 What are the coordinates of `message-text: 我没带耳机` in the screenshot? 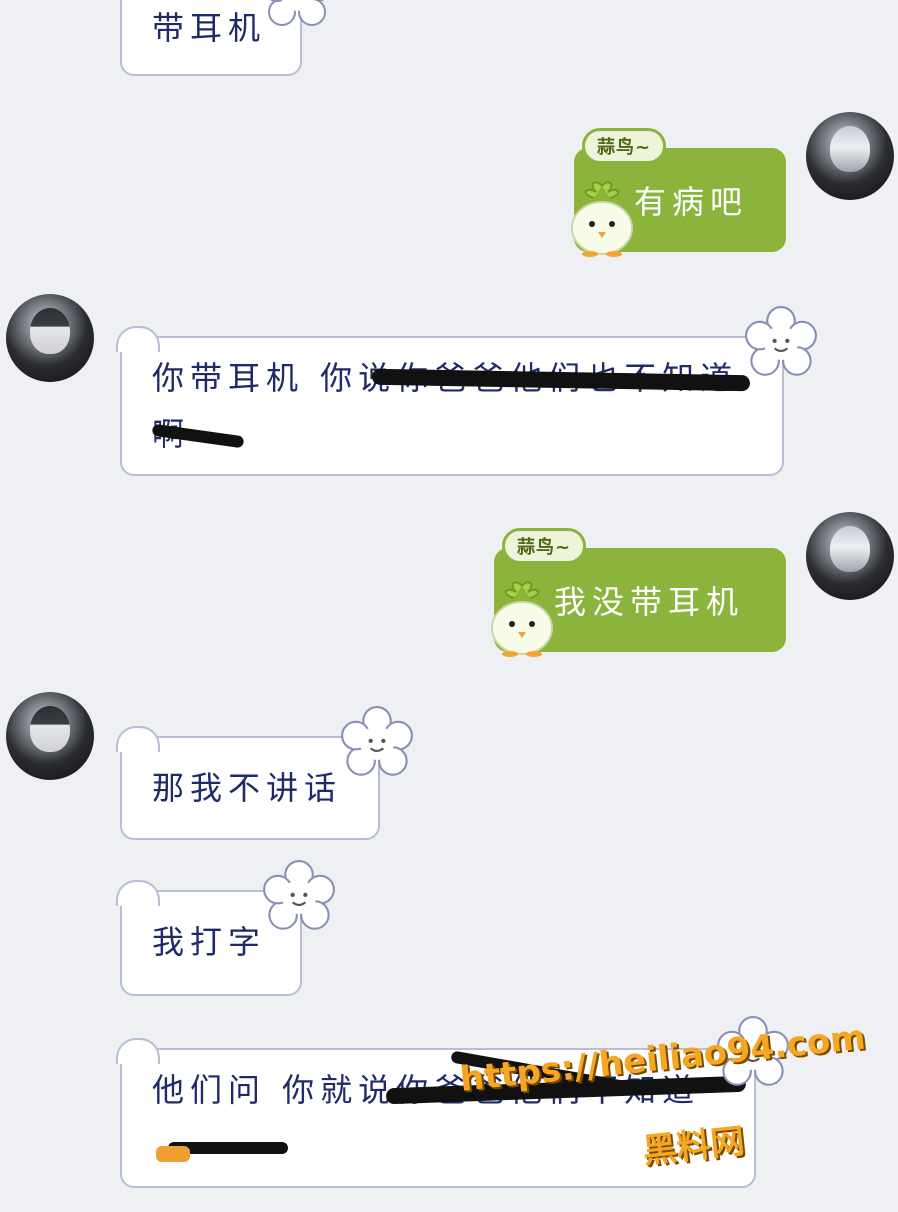 It's located at (649, 602).